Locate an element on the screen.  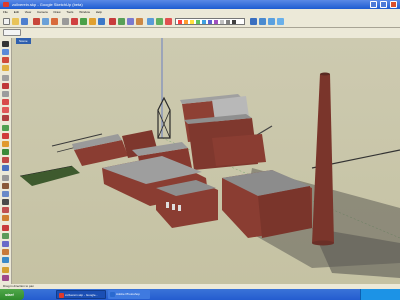
large-tool-set is located at coordinates (6, 163).